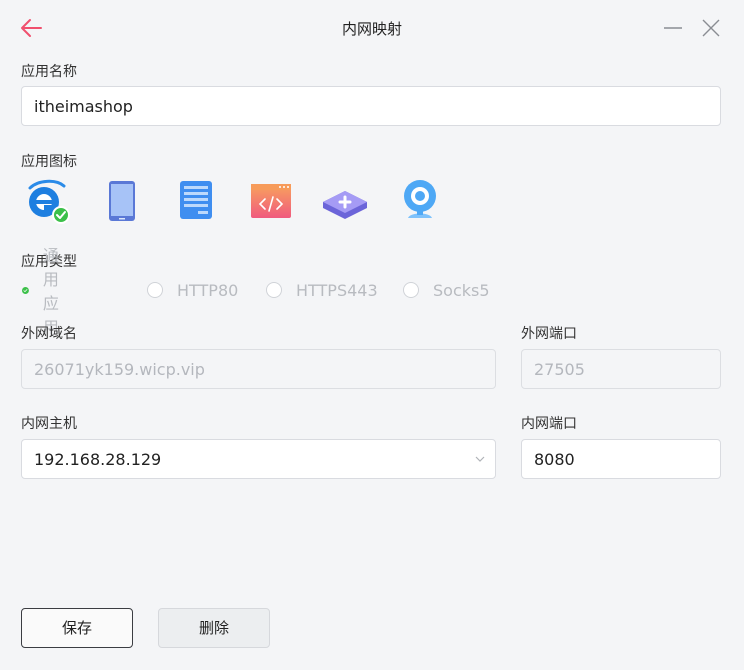 The width and height of the screenshot is (744, 670). I want to click on radio-label-http80: HTTP80, so click(208, 290).